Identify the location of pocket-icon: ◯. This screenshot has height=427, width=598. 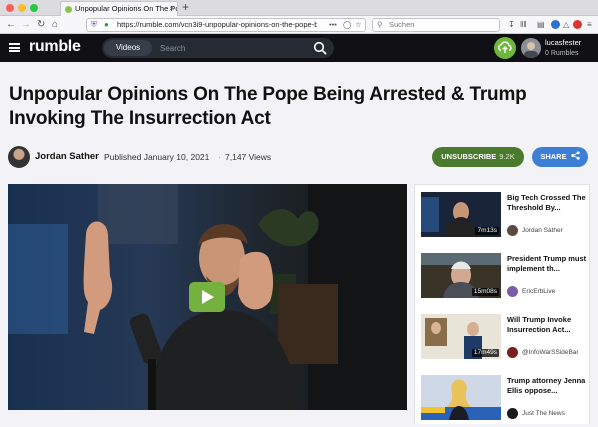
(347, 25).